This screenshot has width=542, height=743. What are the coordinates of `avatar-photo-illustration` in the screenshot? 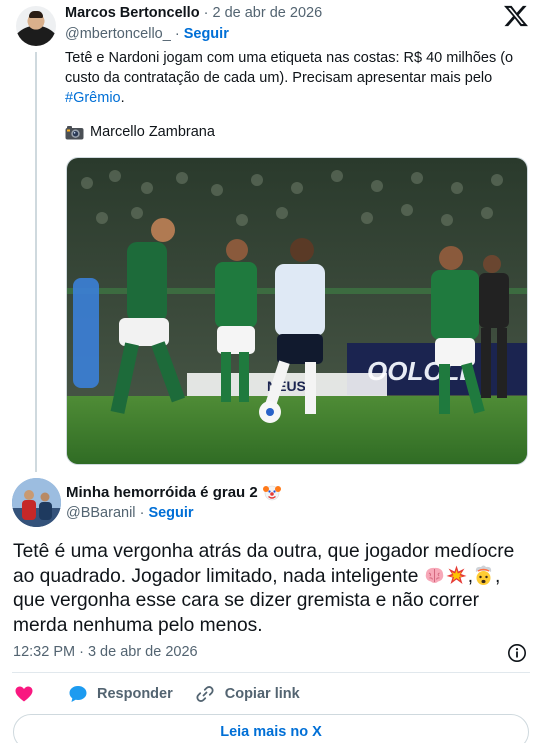 It's located at (36, 502).